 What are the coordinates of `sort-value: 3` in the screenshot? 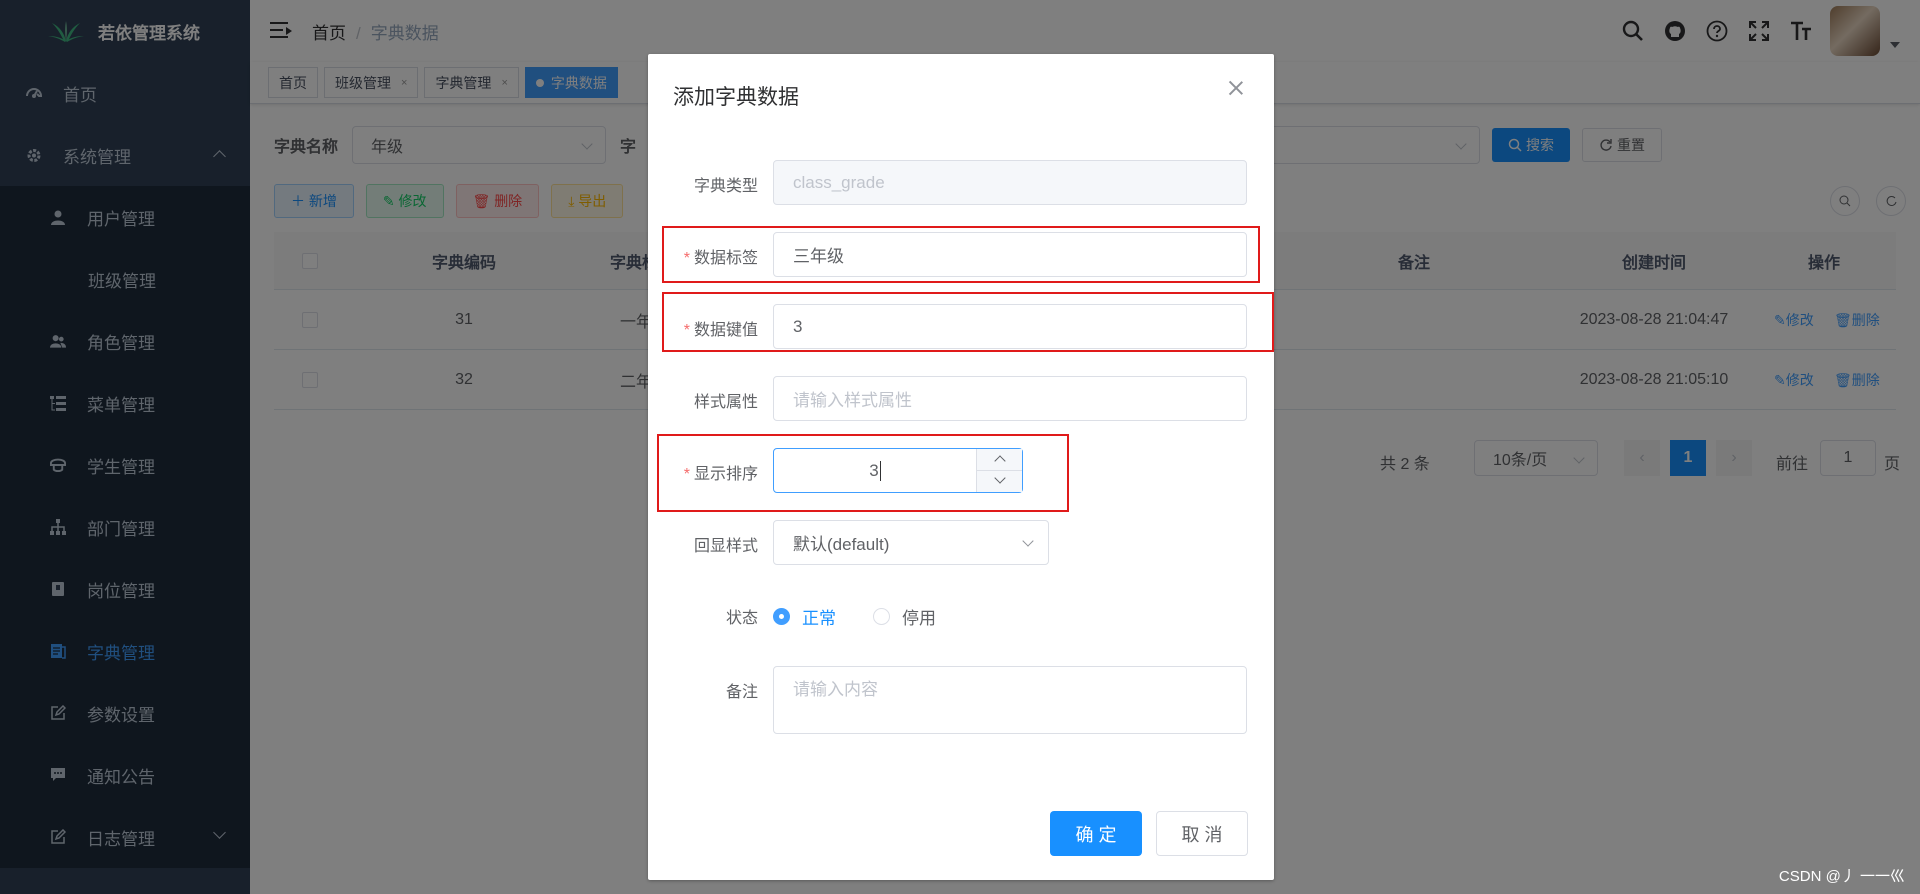 It's located at (874, 470).